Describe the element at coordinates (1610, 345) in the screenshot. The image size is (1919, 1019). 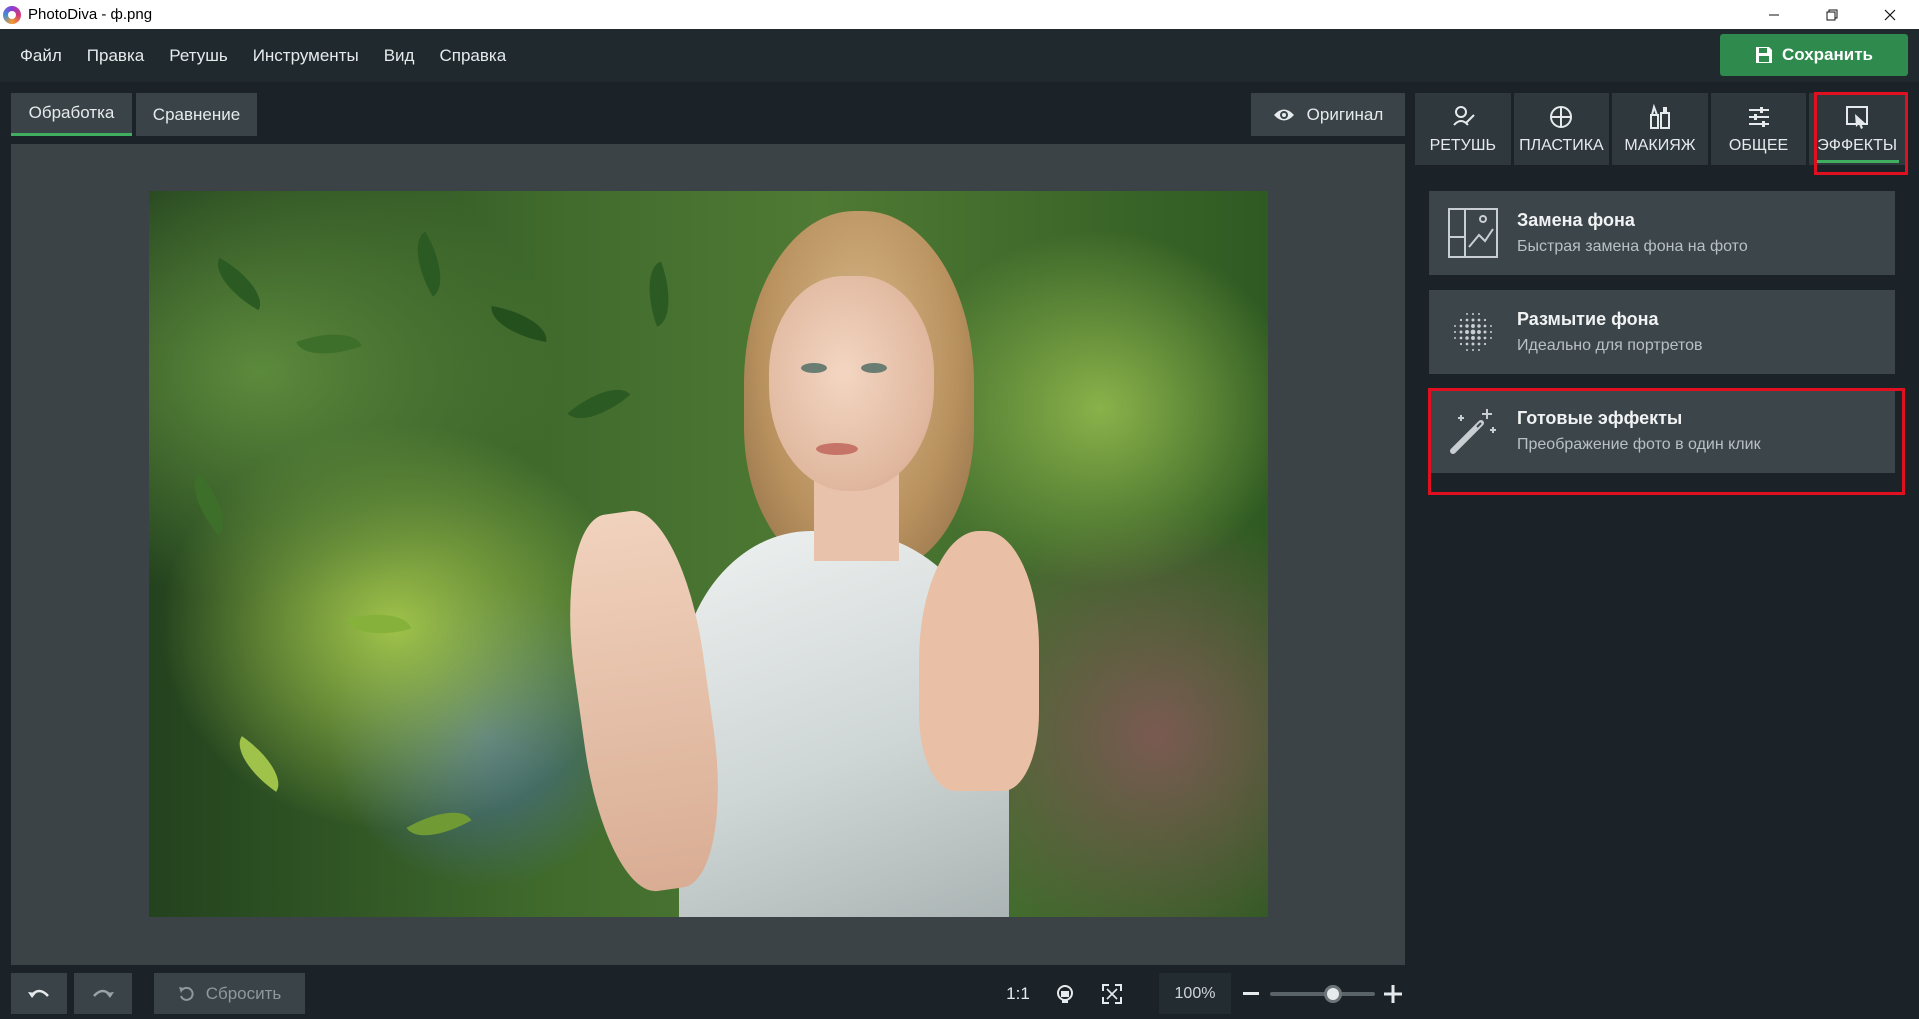
I see `effect-subtitle: Идеально для портретов` at that location.